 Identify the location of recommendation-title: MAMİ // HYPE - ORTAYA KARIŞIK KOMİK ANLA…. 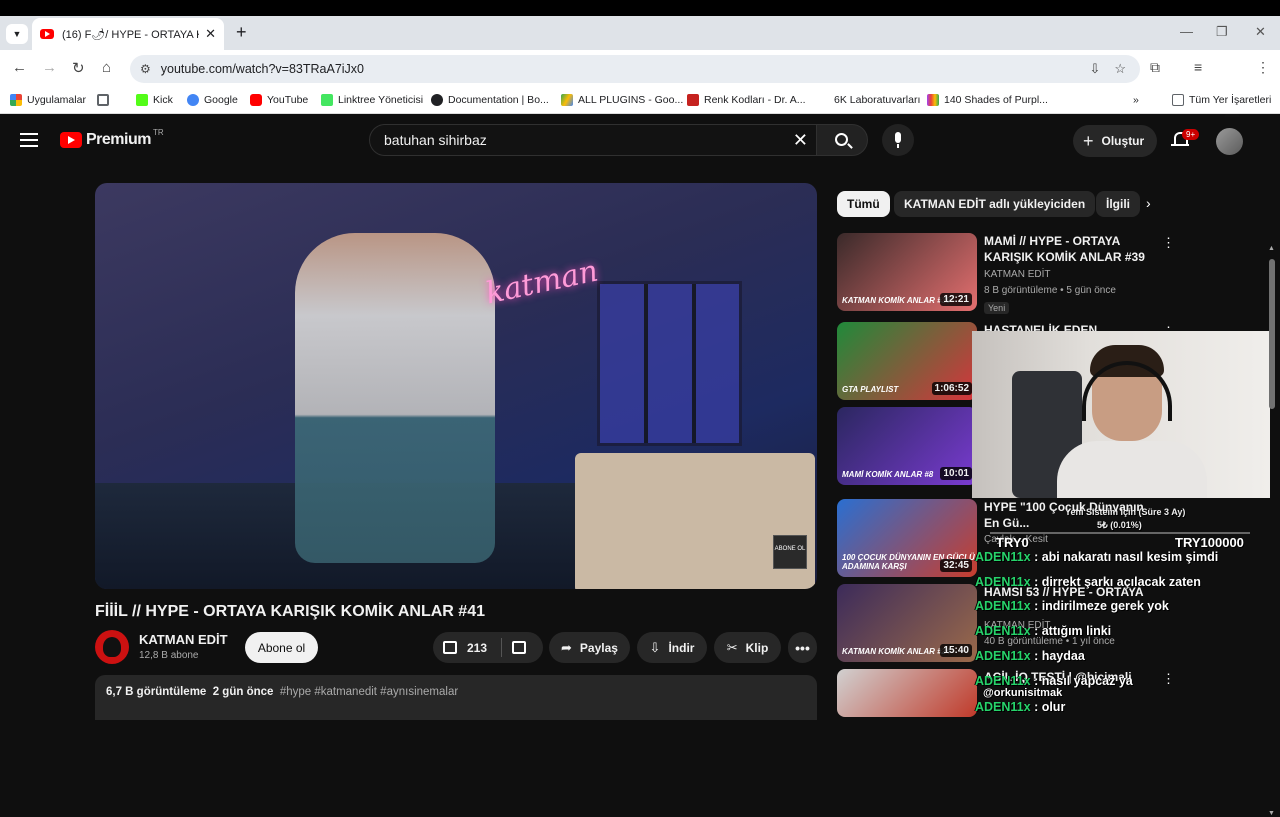
(1069, 249).